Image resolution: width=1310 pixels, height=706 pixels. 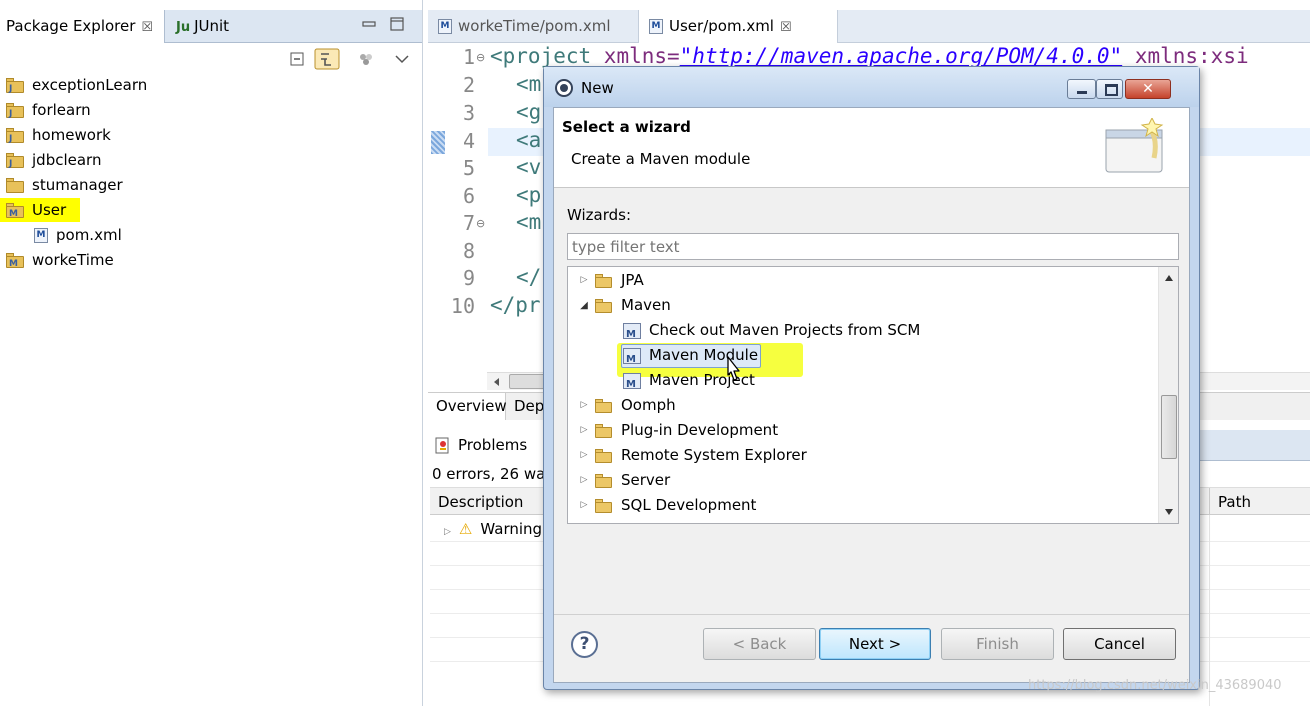 I want to click on next-button: Next >, so click(x=875, y=644).